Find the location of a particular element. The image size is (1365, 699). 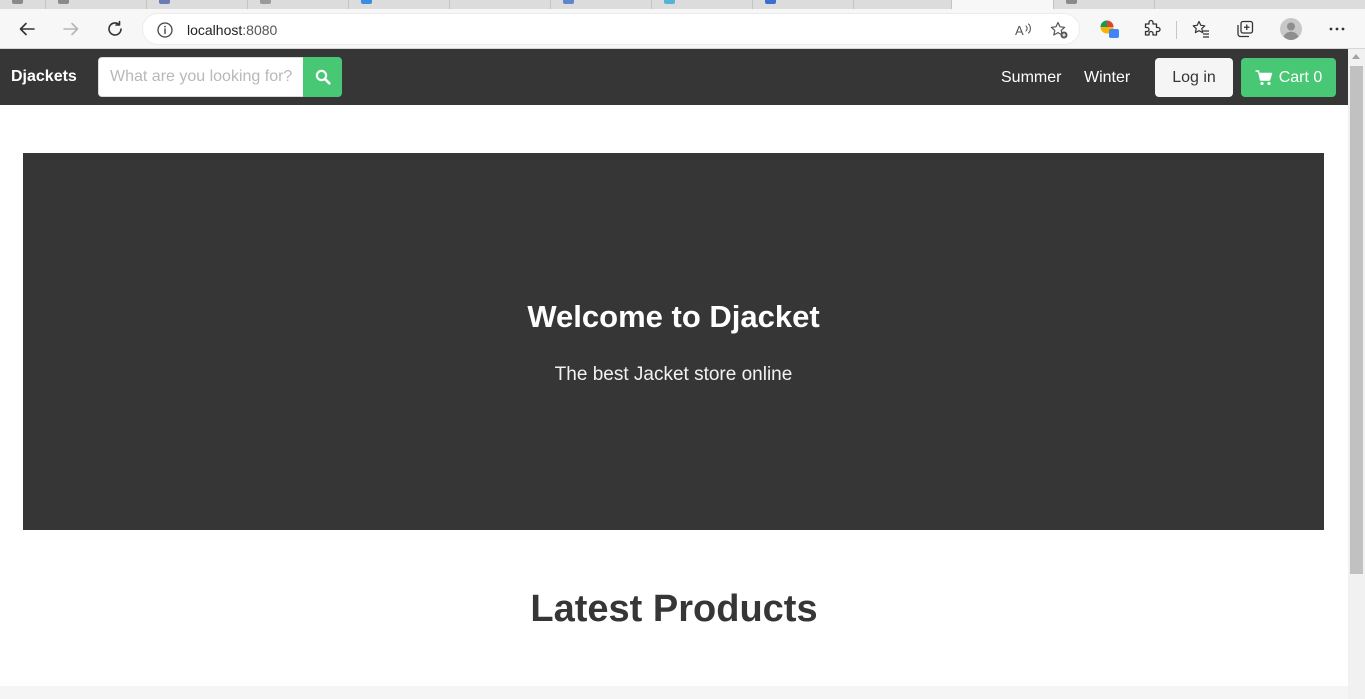

read-aloud-icon: A is located at coordinates (1023, 30).